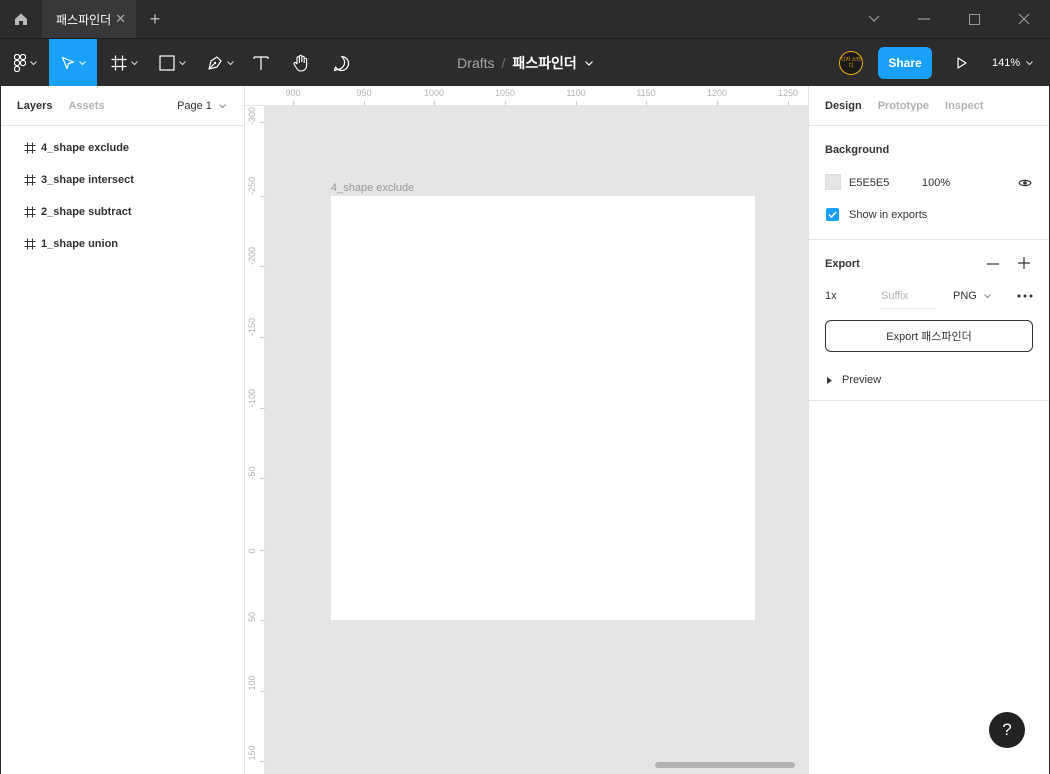 This screenshot has width=1050, height=774. I want to click on comment-tool-button, so click(341, 63).